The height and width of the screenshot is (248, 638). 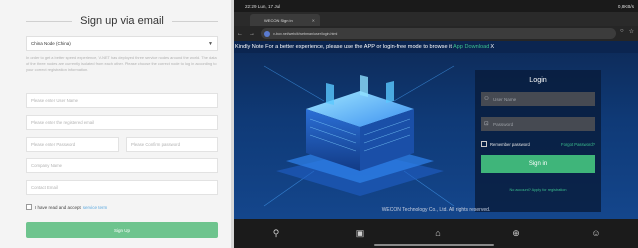 What do you see at coordinates (486, 99) in the screenshot?
I see `user-icon: ⚇` at bounding box center [486, 99].